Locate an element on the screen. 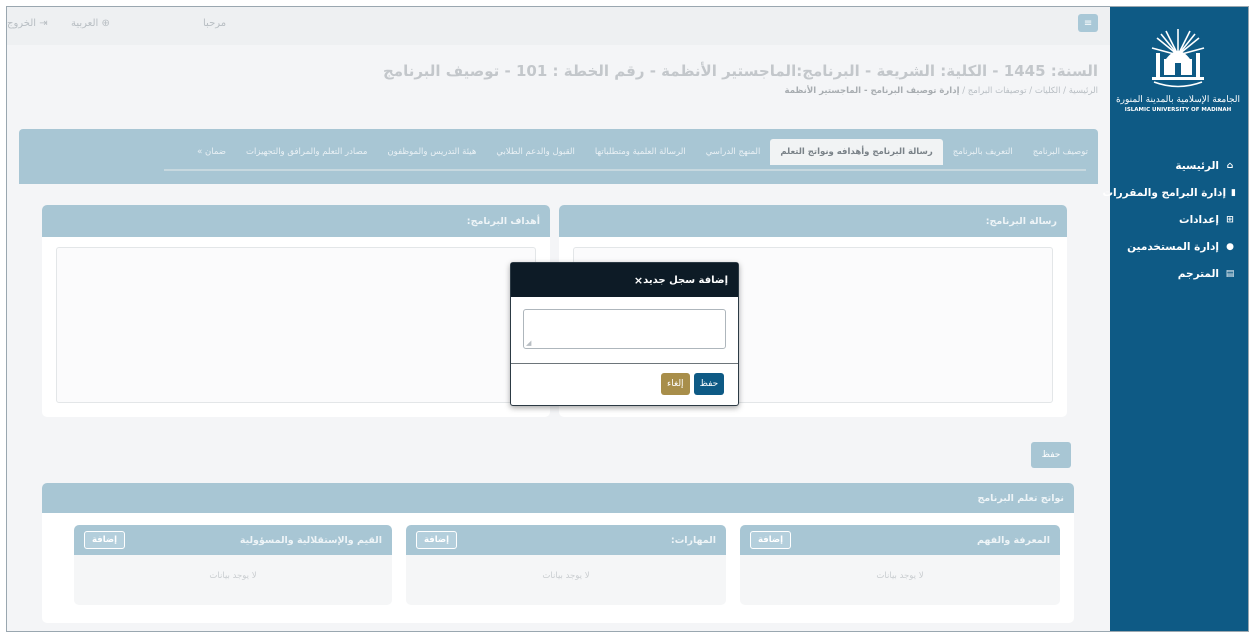 The image size is (1253, 632). sidebar-item-home: ⌂ الرئيسية is located at coordinates (1179, 165).